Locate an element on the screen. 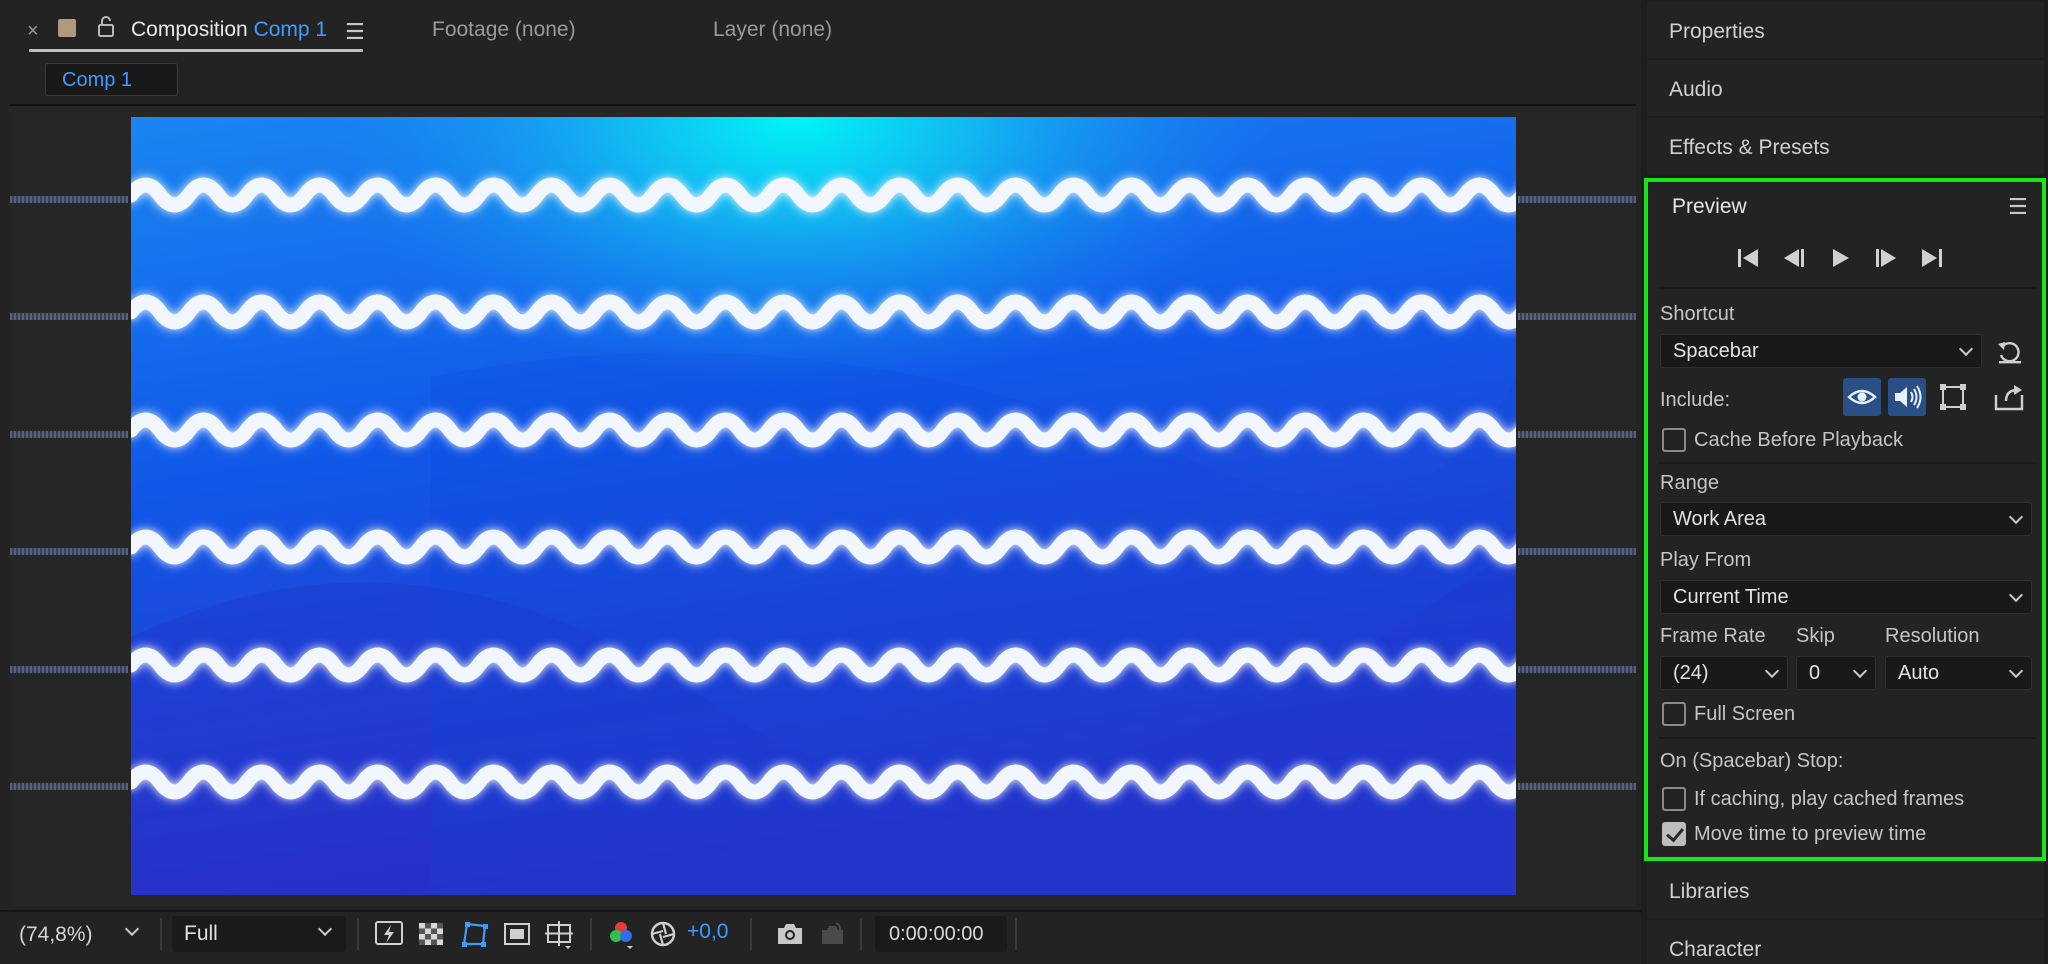 This screenshot has height=964, width=2048. lock-icon is located at coordinates (106, 26).